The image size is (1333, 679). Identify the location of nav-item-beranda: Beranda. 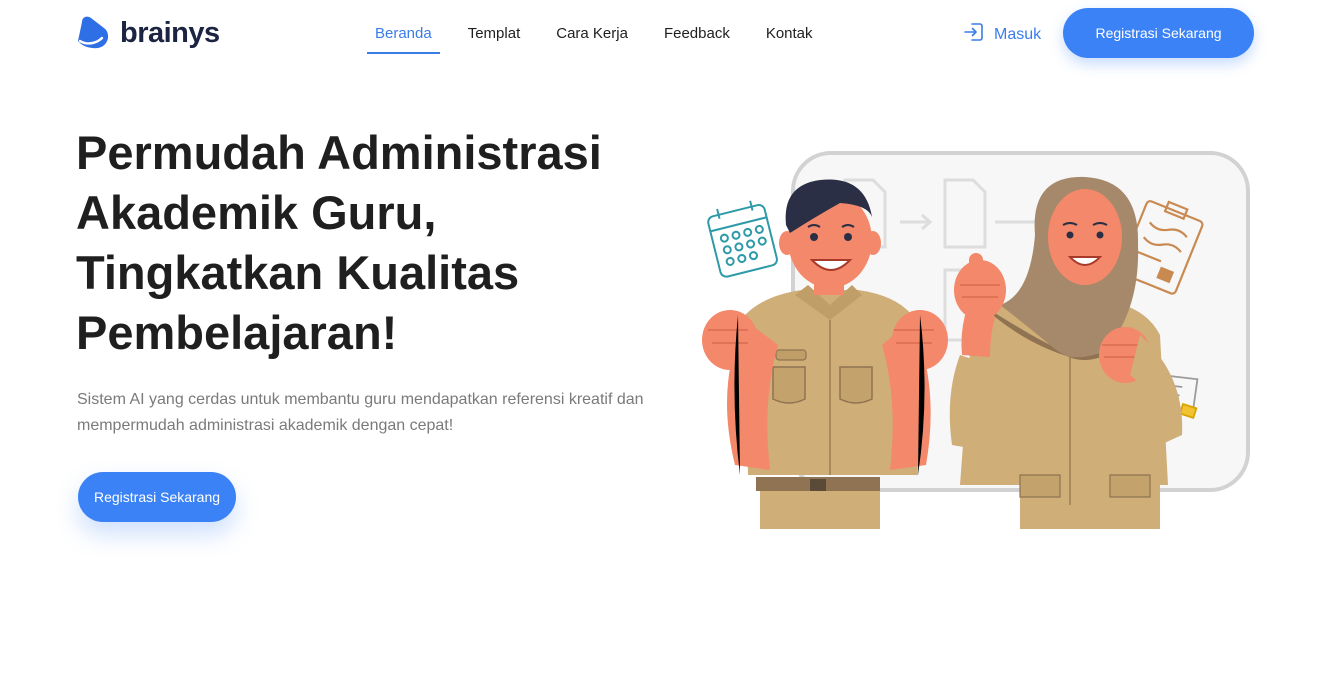
(403, 34).